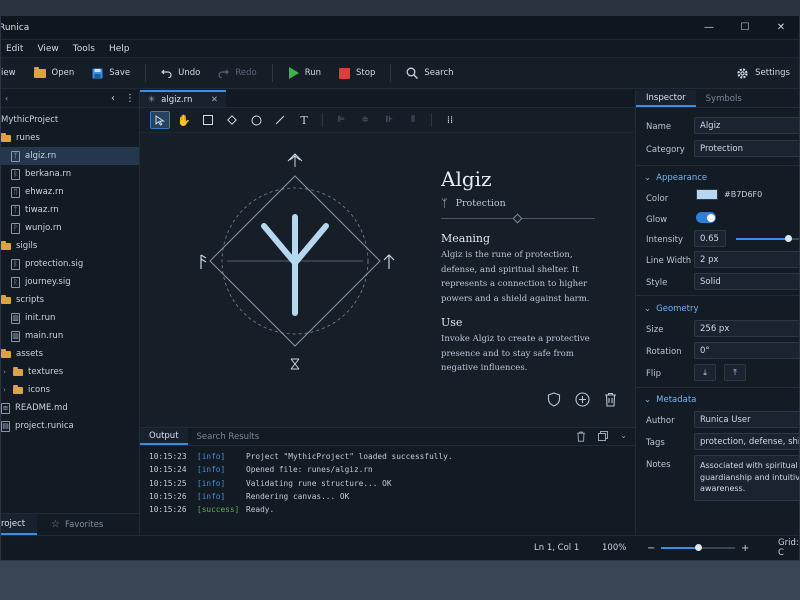 The height and width of the screenshot is (600, 800). I want to click on trash-icon, so click(610, 399).